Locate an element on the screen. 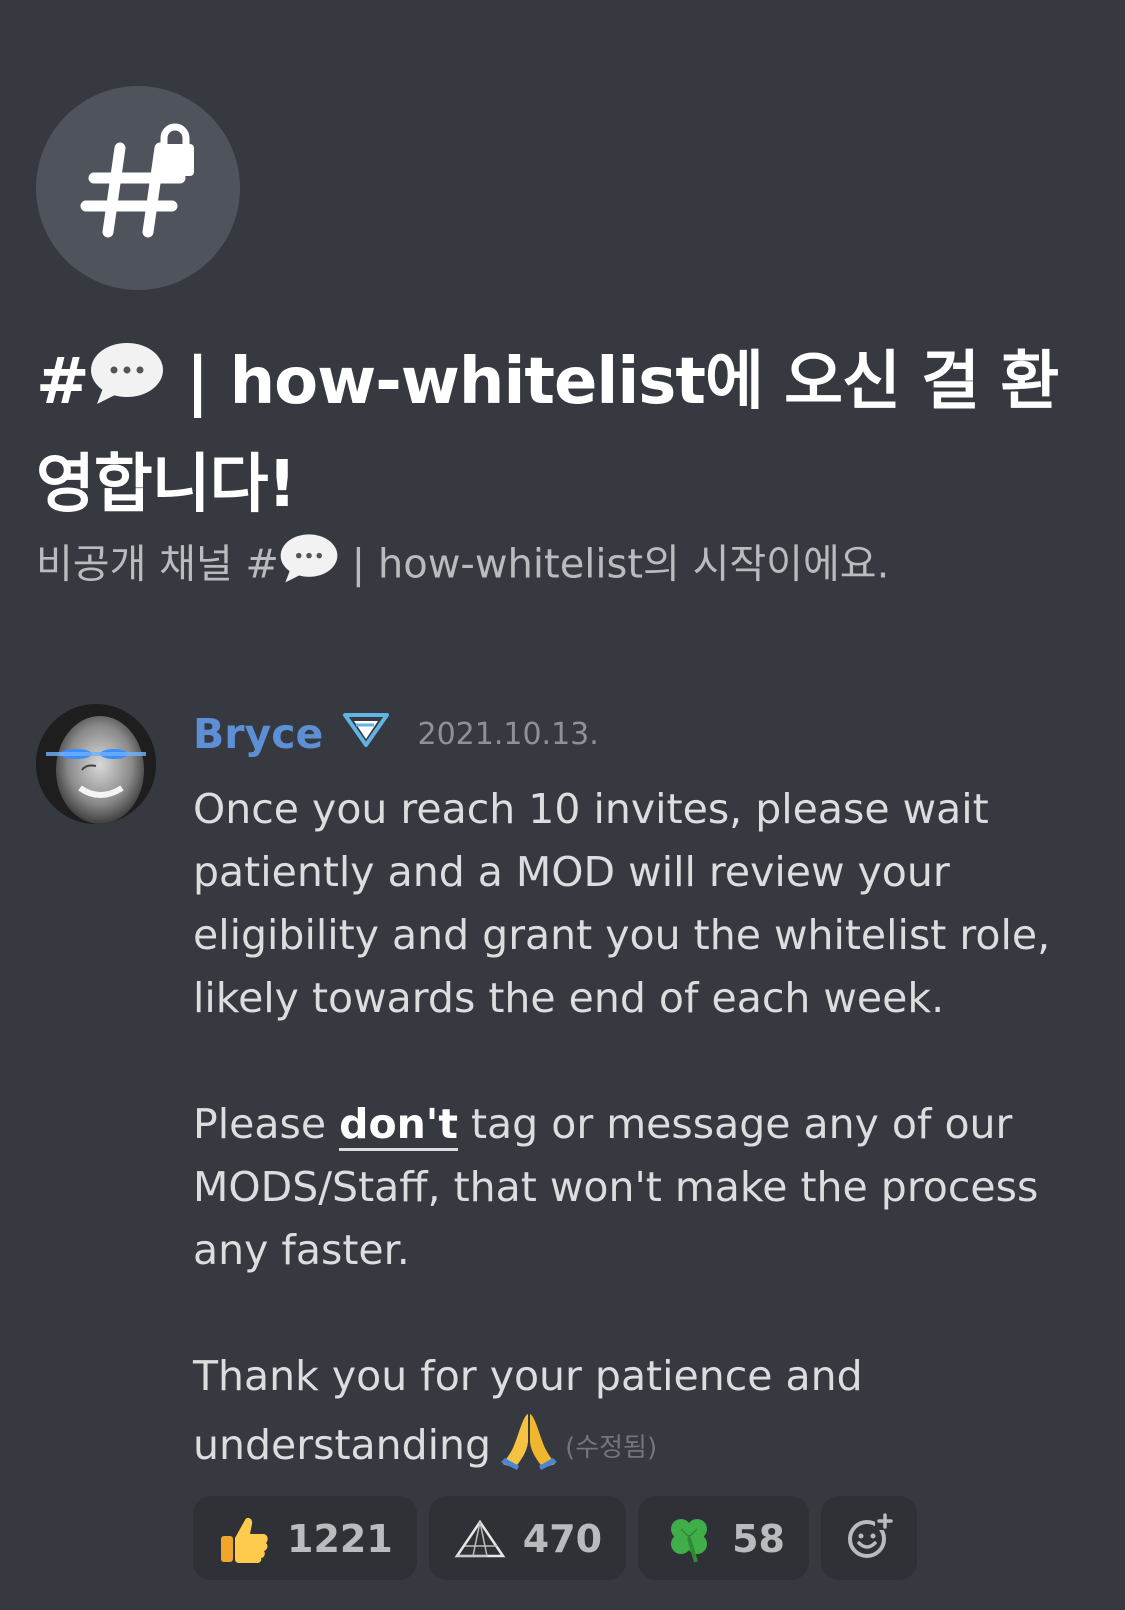  message-header: Bryce 2021.10.13. is located at coordinates (396, 737).